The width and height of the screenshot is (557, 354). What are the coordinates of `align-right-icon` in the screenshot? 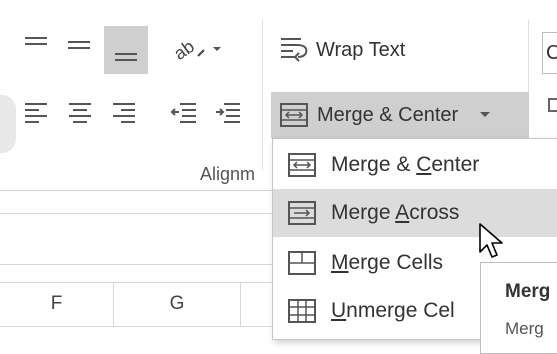 It's located at (124, 113).